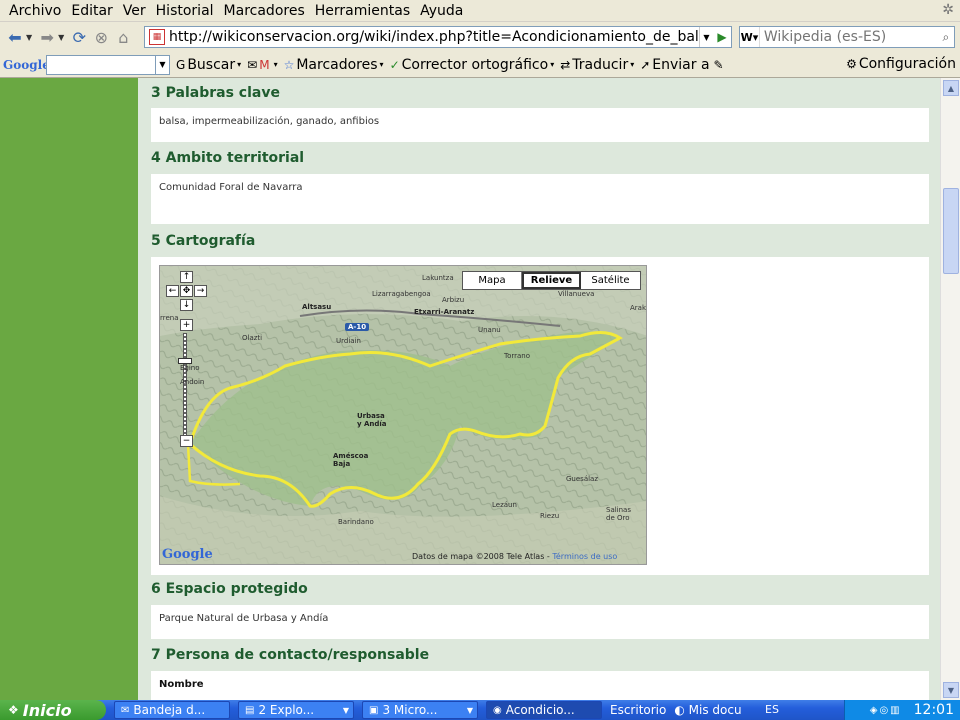 This screenshot has width=960, height=720. Describe the element at coordinates (907, 64) in the screenshot. I see `configuracion-label: Configuración` at that location.